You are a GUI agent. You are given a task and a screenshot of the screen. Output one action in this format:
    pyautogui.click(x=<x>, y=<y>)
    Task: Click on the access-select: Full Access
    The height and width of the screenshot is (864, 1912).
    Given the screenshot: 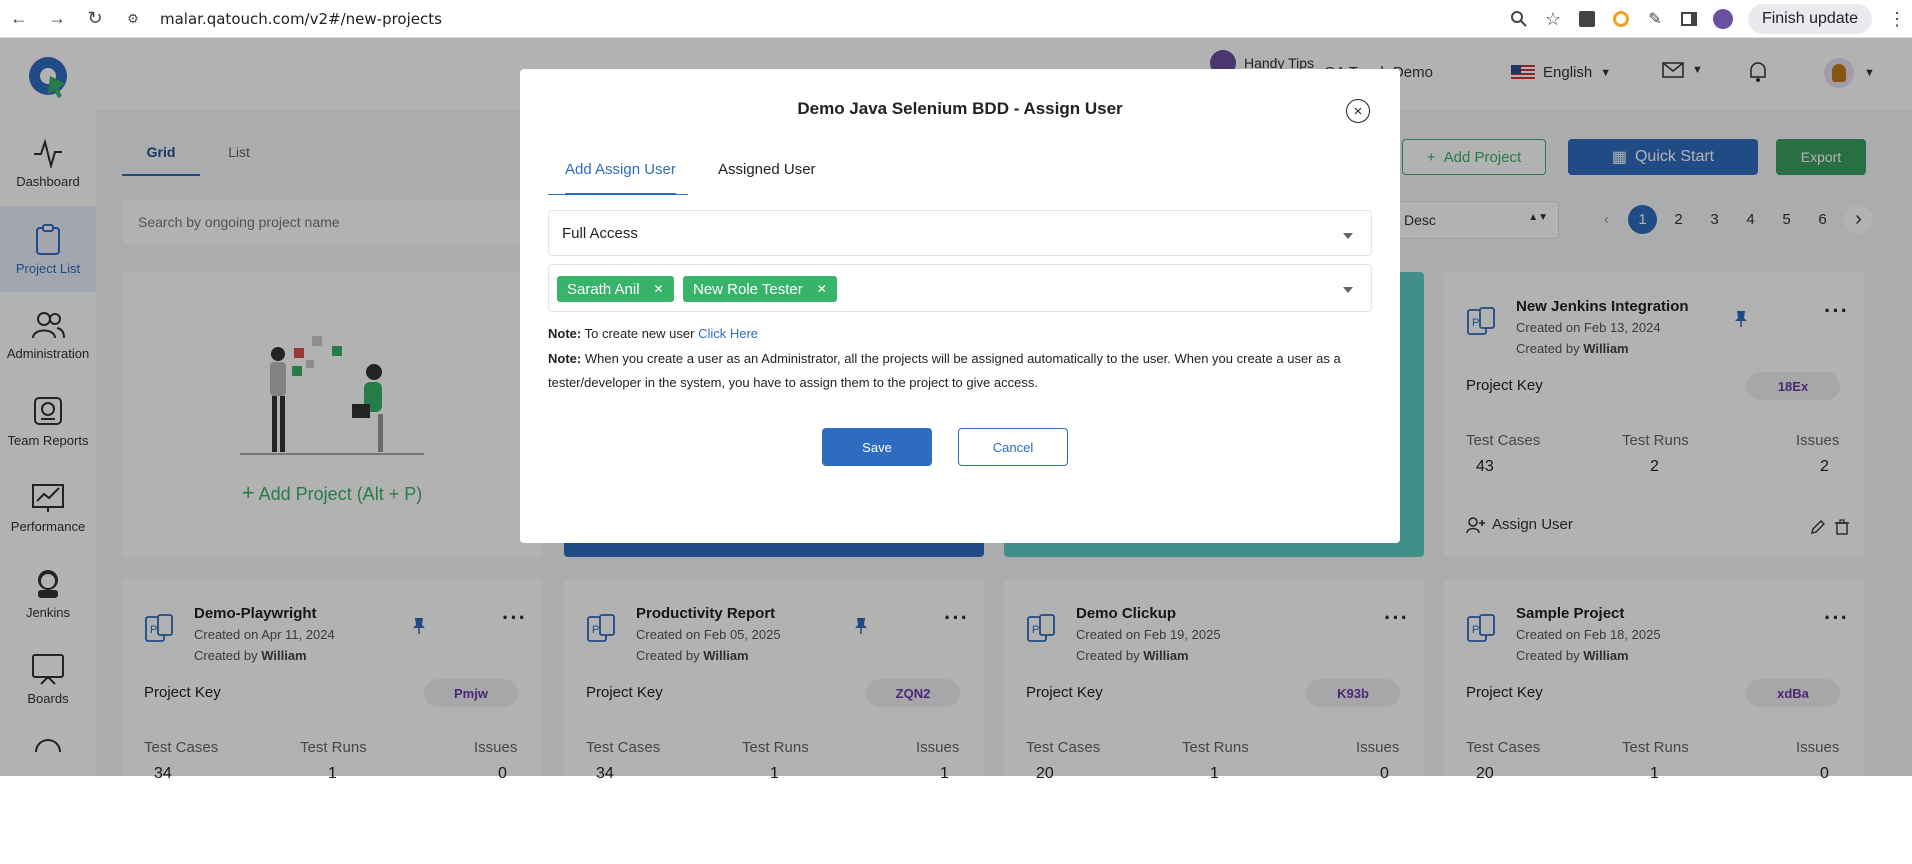 What is the action you would take?
    pyautogui.click(x=960, y=233)
    